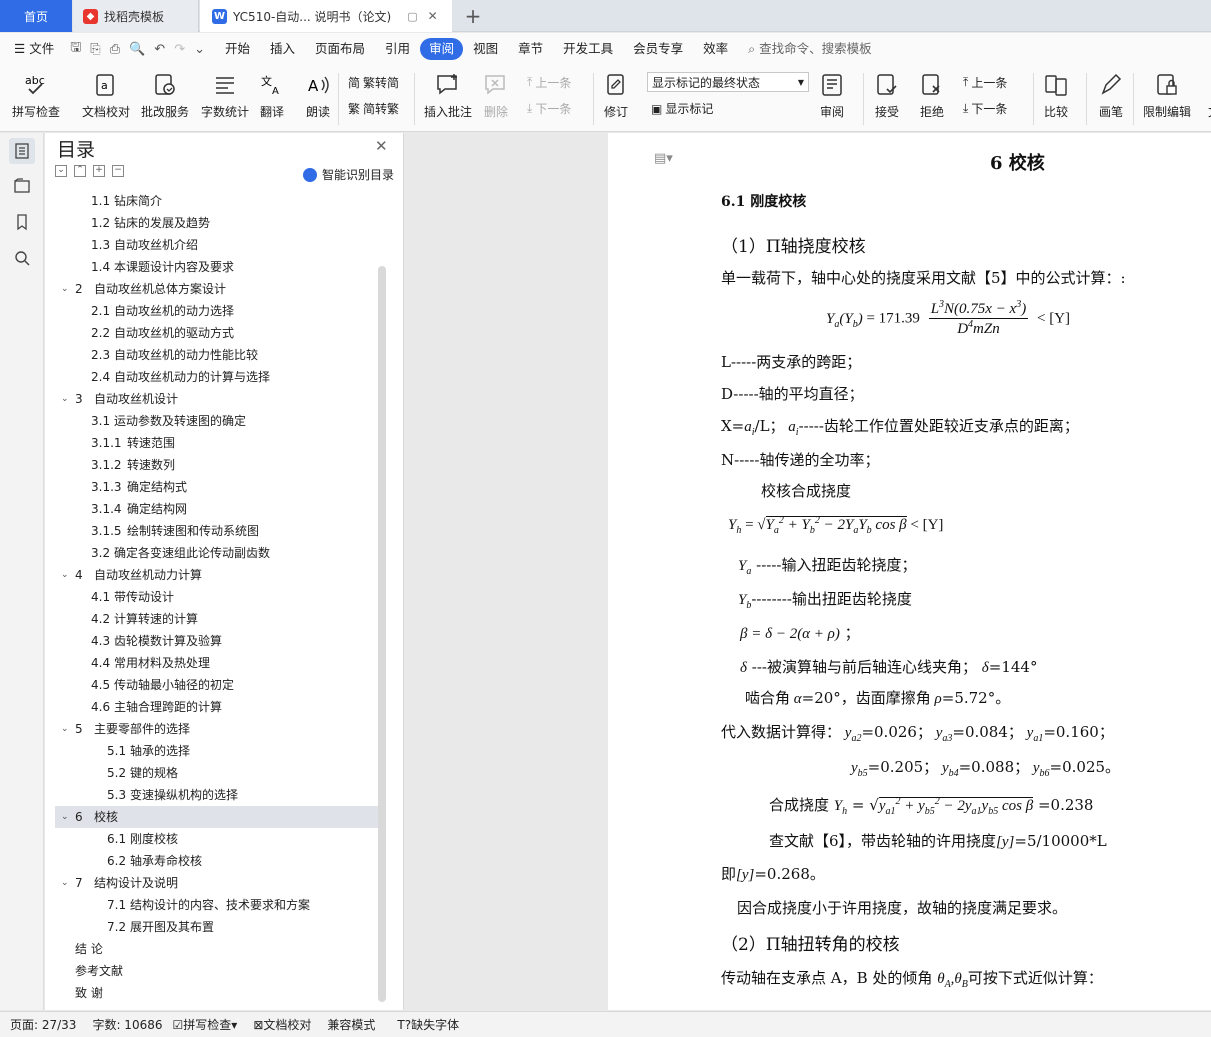  Describe the element at coordinates (348, 174) in the screenshot. I see `smart-toc-button: 智能识别目录` at that location.